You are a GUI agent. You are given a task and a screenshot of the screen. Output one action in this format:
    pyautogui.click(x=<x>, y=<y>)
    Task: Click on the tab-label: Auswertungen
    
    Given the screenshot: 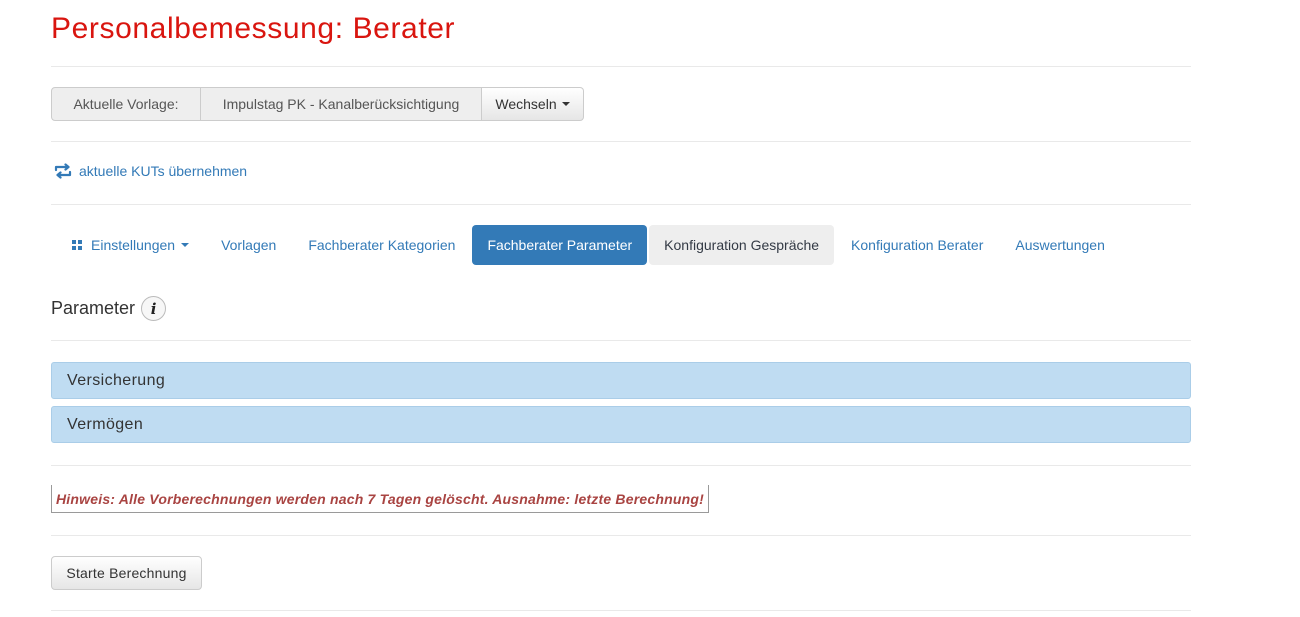 What is the action you would take?
    pyautogui.click(x=1060, y=245)
    